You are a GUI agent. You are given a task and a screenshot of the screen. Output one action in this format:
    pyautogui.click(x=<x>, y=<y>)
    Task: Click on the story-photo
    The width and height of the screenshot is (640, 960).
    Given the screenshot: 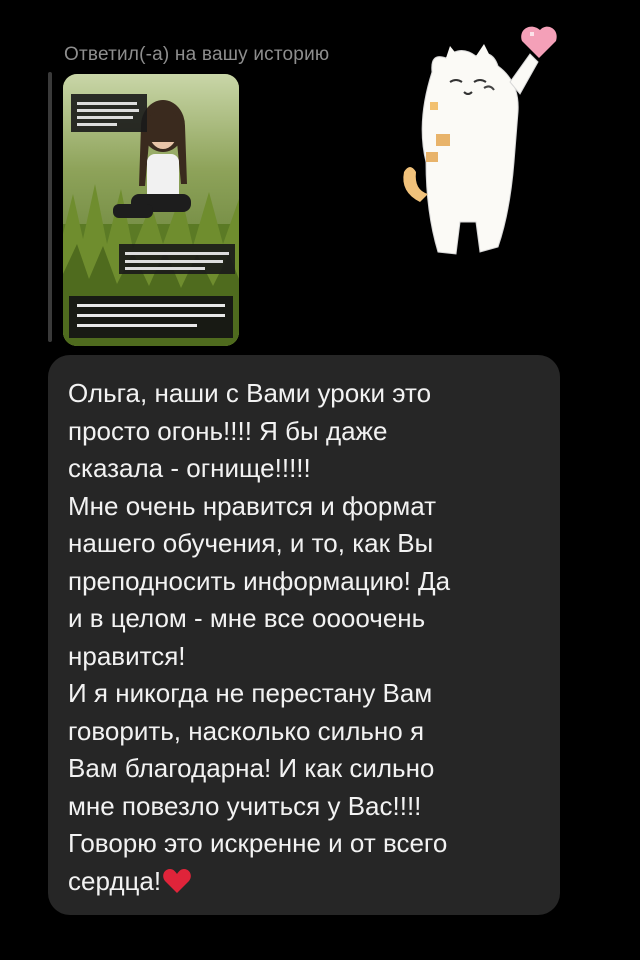 What is the action you would take?
    pyautogui.click(x=151, y=210)
    